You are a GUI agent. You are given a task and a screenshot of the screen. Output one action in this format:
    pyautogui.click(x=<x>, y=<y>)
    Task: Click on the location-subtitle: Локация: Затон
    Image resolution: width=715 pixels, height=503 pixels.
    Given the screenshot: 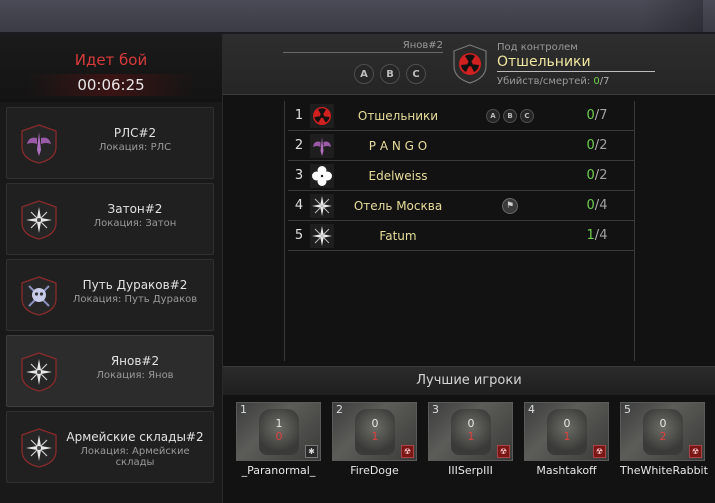 What is the action you would take?
    pyautogui.click(x=135, y=223)
    